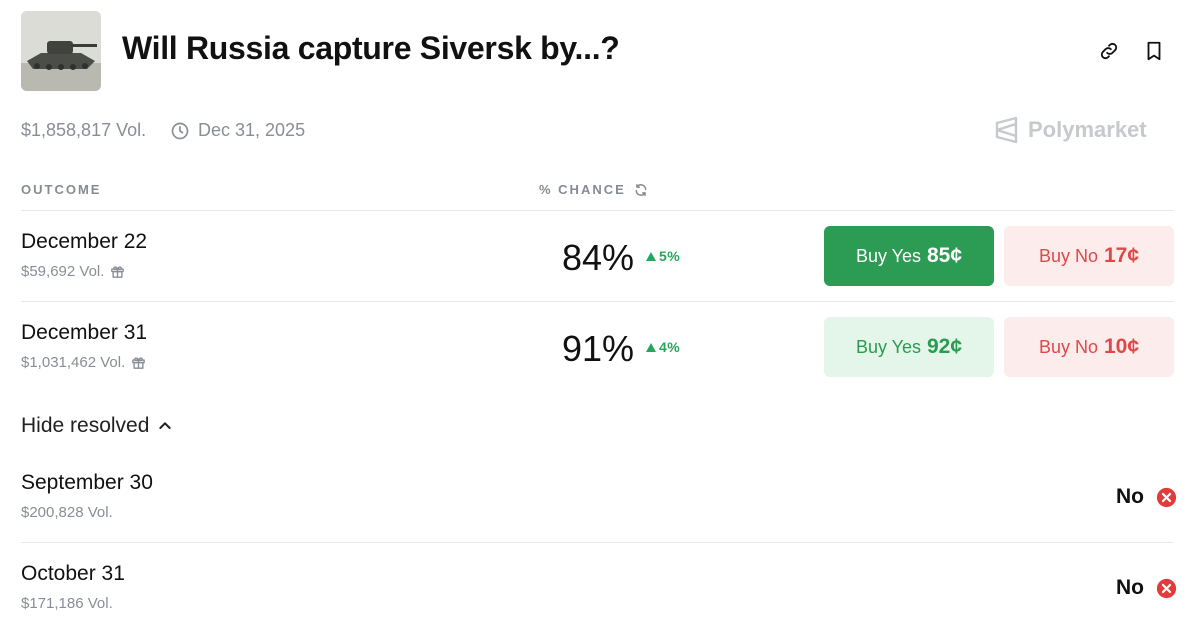 The width and height of the screenshot is (1187, 633). I want to click on market-thumbnail, so click(61, 51).